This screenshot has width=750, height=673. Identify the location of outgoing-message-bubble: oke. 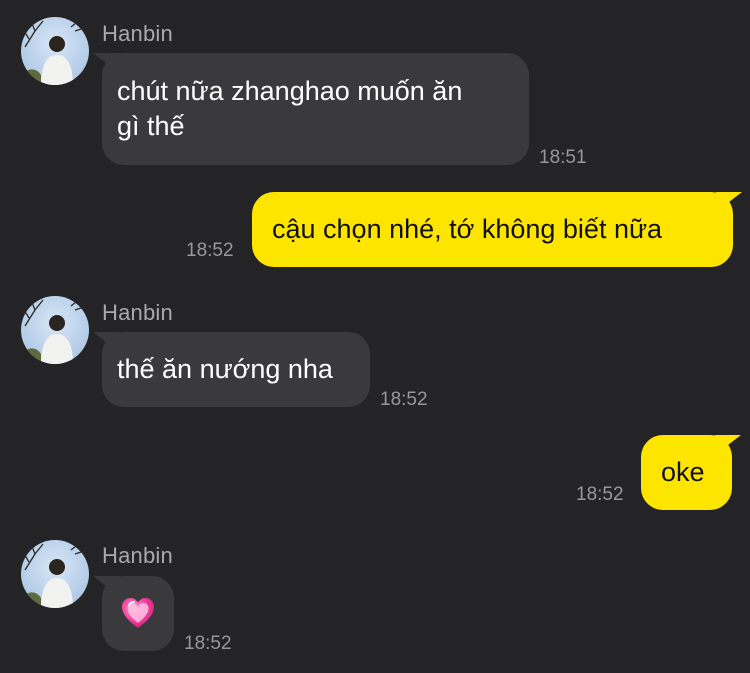
(686, 472).